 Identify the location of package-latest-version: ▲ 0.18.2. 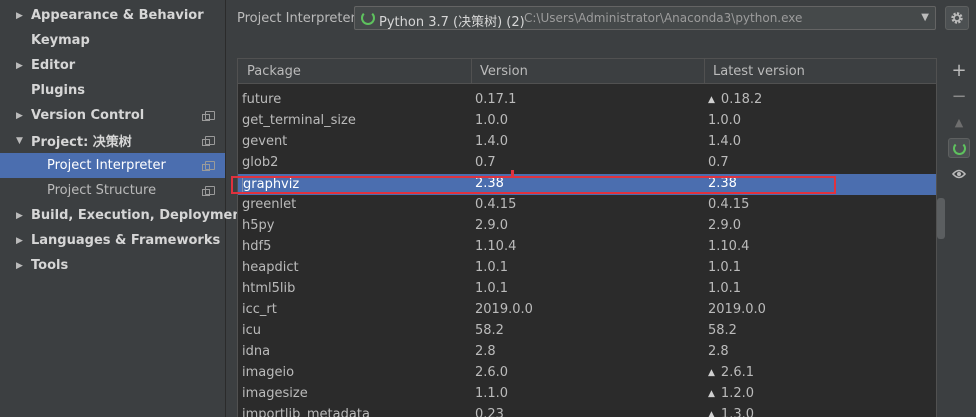
(735, 99).